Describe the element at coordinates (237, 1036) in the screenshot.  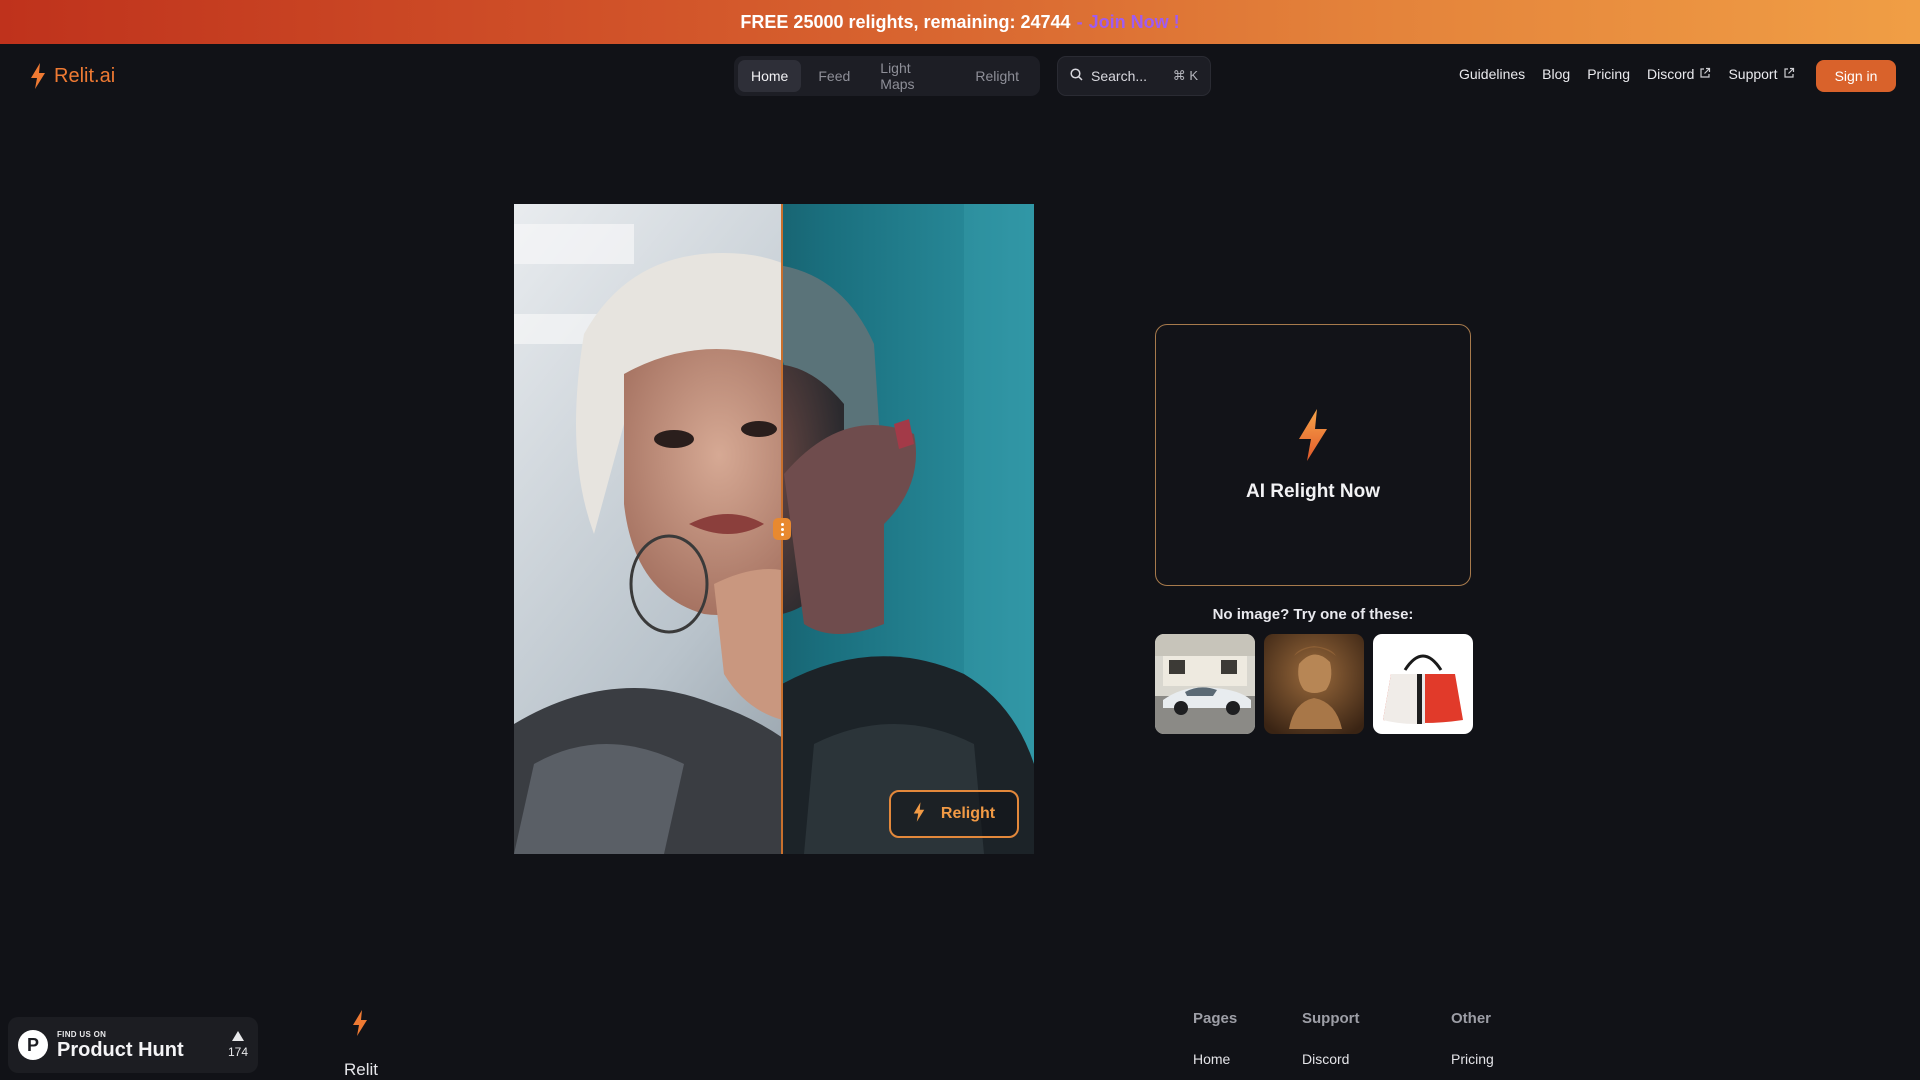
I see `upvote-arrow-icon` at that location.